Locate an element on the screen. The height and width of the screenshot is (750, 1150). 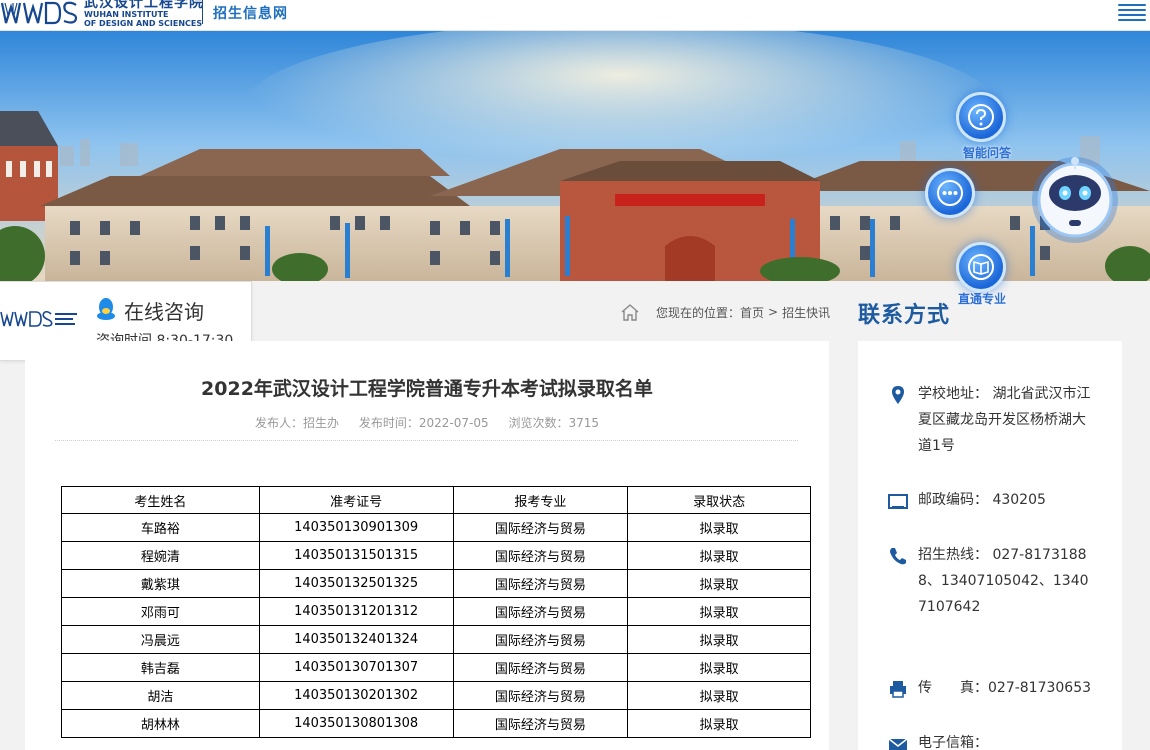
article-meta: 发布人：招生办 发布时间：2022-07-05 浏览次数：3715 is located at coordinates (427, 422).